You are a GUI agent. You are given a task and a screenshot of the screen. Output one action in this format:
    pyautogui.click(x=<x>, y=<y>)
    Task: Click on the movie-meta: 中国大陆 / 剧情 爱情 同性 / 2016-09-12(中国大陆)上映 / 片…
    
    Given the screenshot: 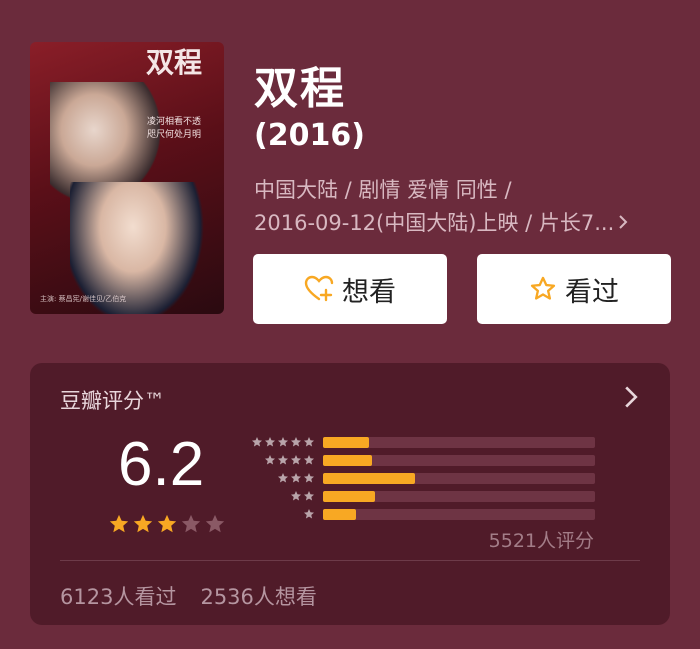 What is the action you would take?
    pyautogui.click(x=464, y=207)
    